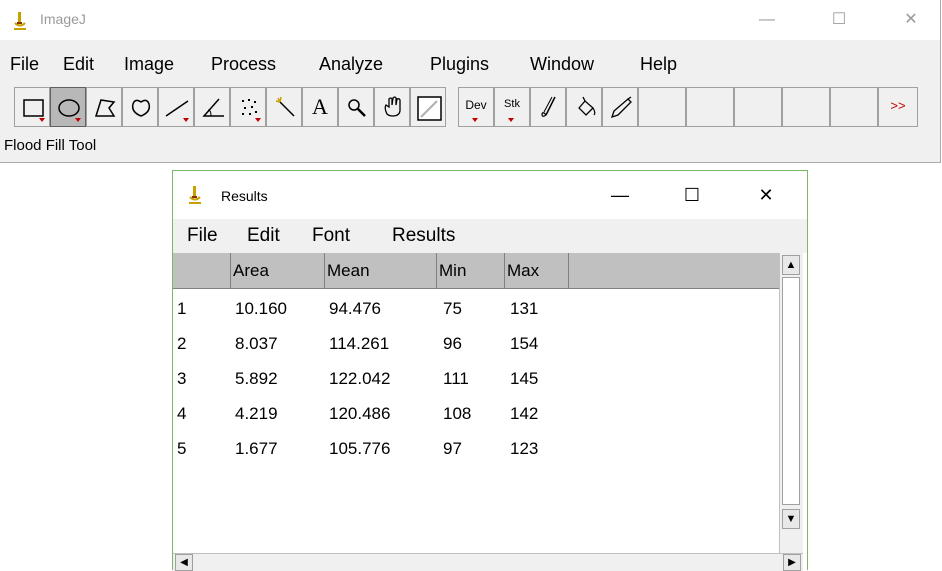  What do you see at coordinates (78, 64) in the screenshot?
I see `menu-edit: Edit` at bounding box center [78, 64].